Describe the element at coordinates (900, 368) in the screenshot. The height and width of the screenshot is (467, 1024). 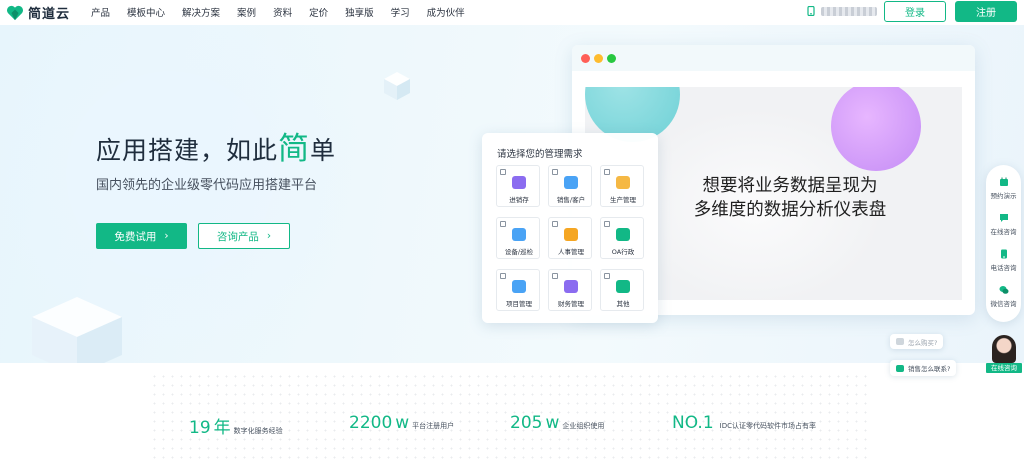
I see `chat-bubble-icon` at that location.